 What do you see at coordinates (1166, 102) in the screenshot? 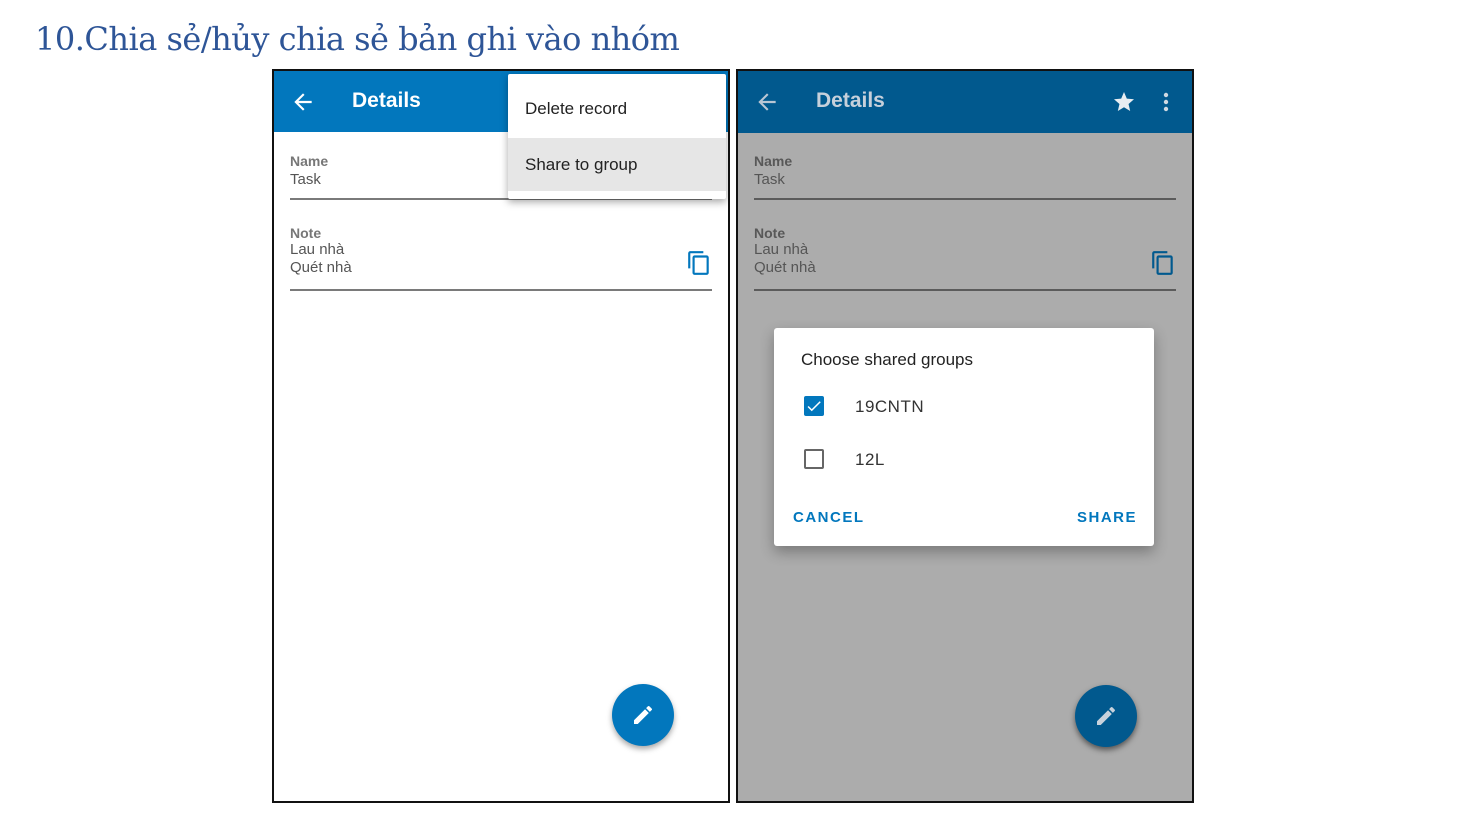
I see `more-vert-icon` at bounding box center [1166, 102].